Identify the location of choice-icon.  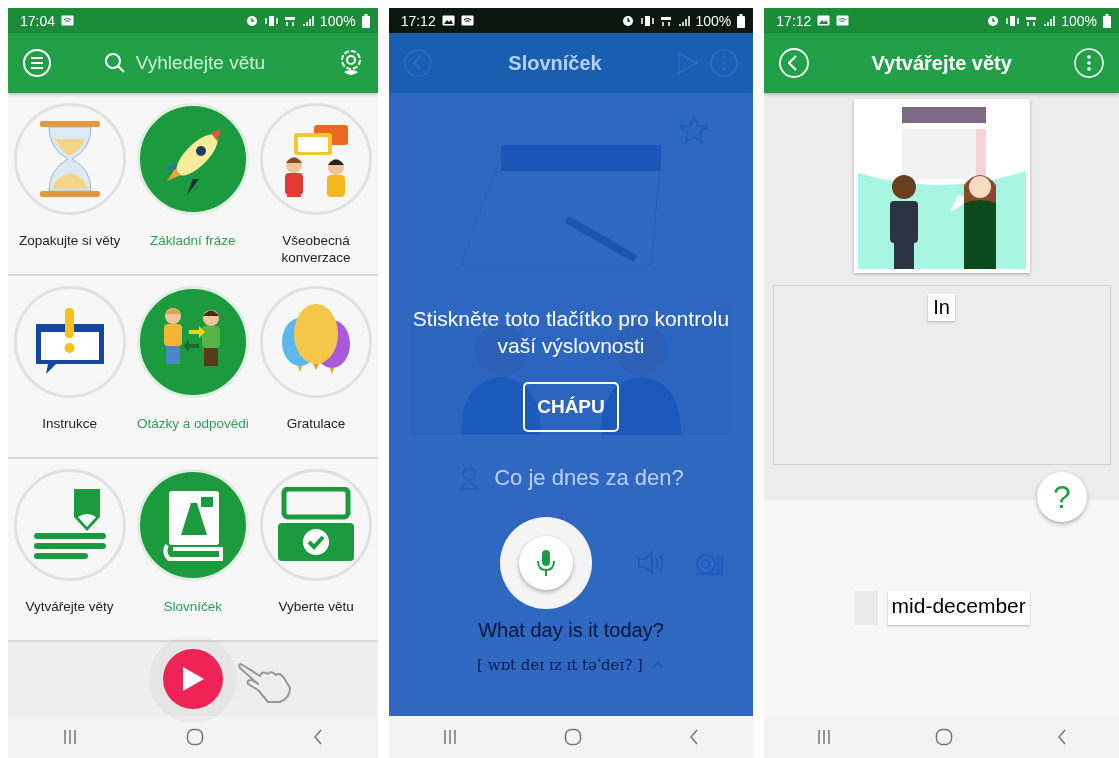
(316, 525).